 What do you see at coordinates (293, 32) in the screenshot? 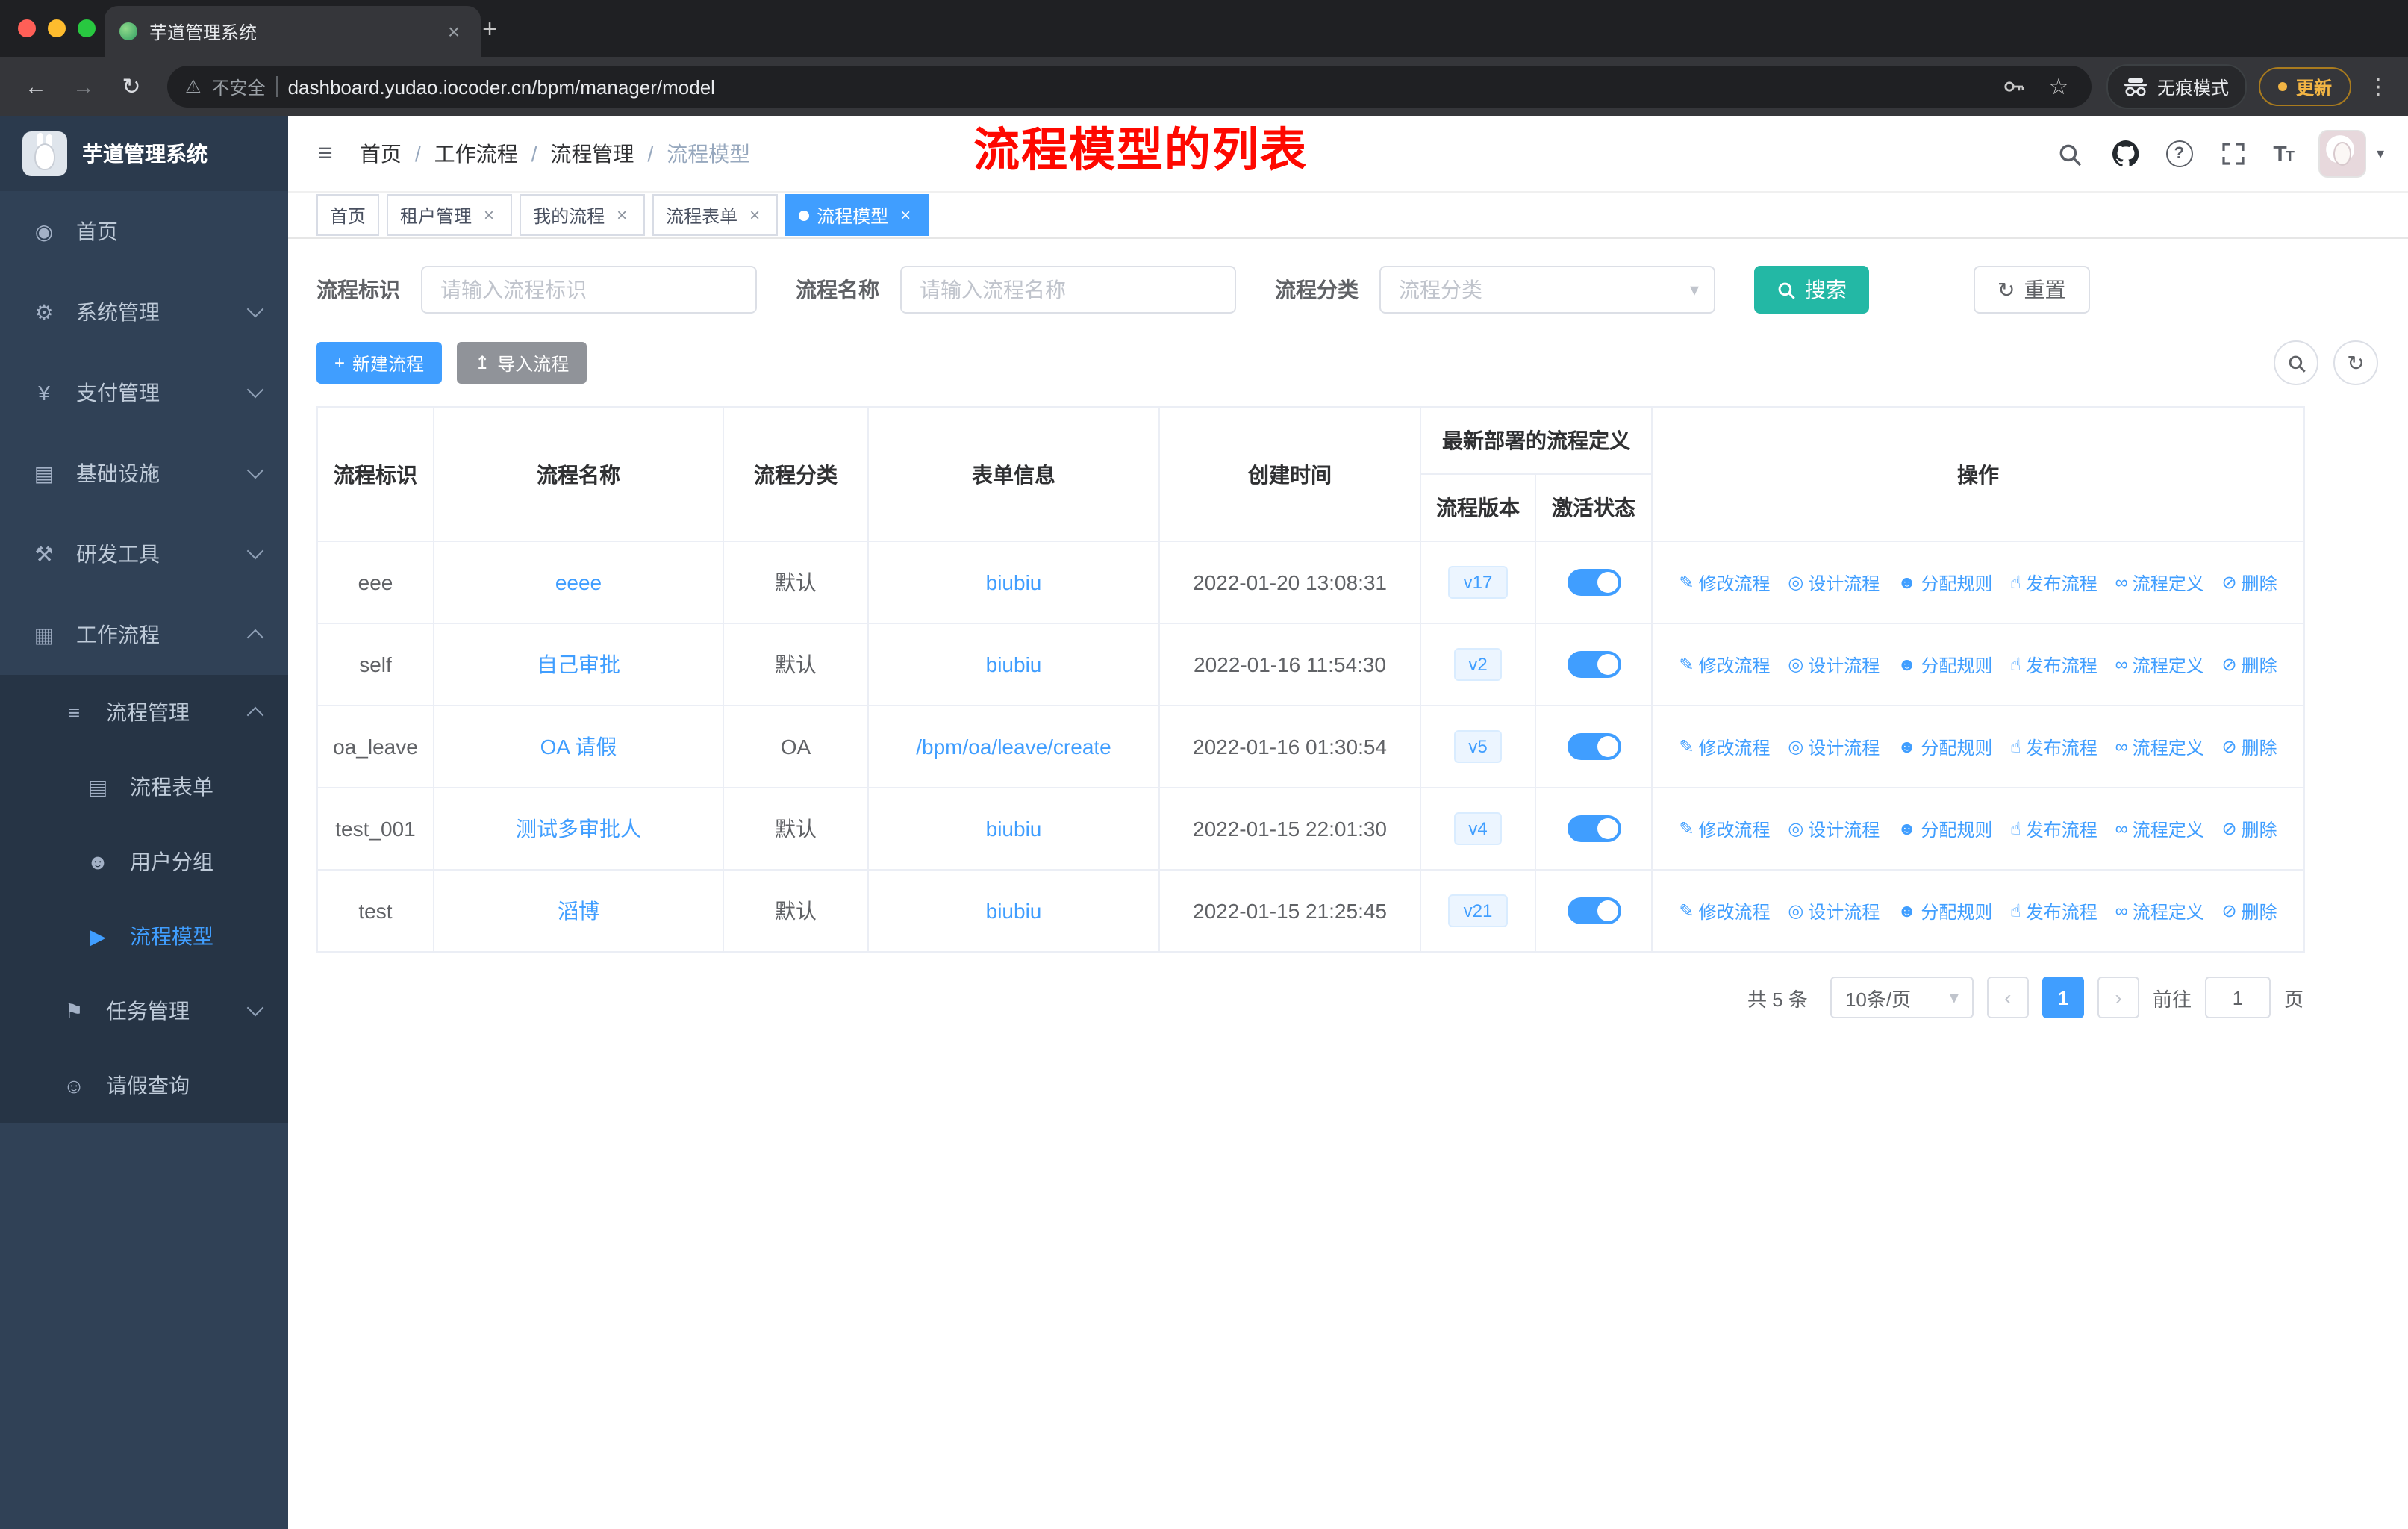
I see `browser-tab: 芋道管理系统 ×` at bounding box center [293, 32].